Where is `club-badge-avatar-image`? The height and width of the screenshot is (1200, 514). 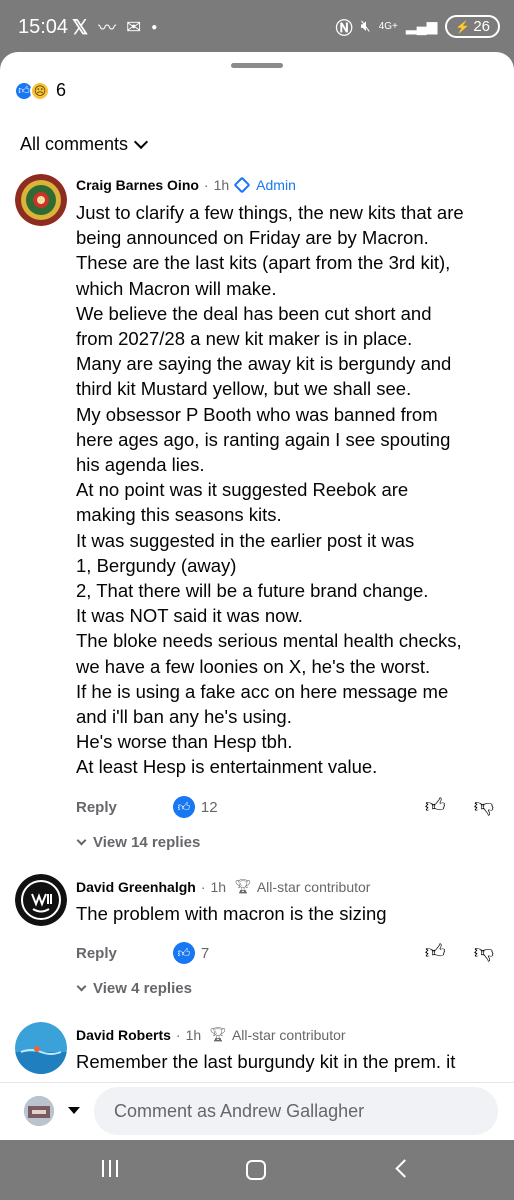 club-badge-avatar-image is located at coordinates (41, 900).